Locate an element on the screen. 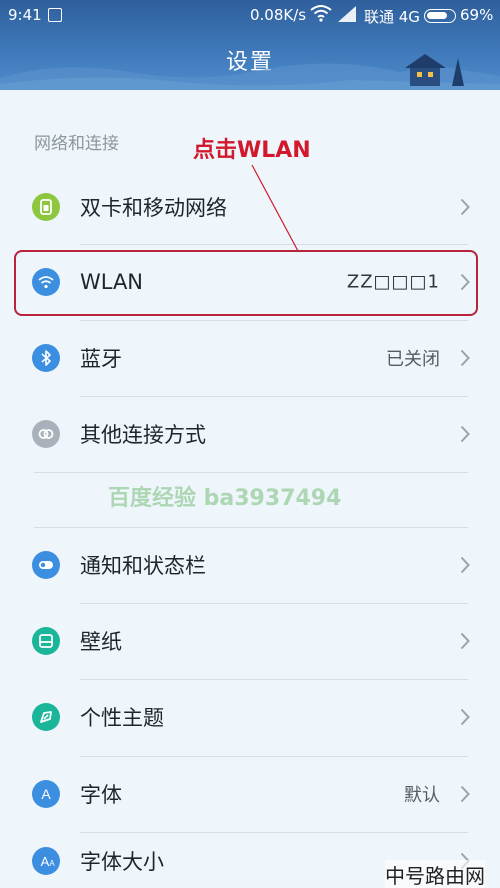 The width and height of the screenshot is (500, 888). wlan-highlight-box is located at coordinates (246, 283).